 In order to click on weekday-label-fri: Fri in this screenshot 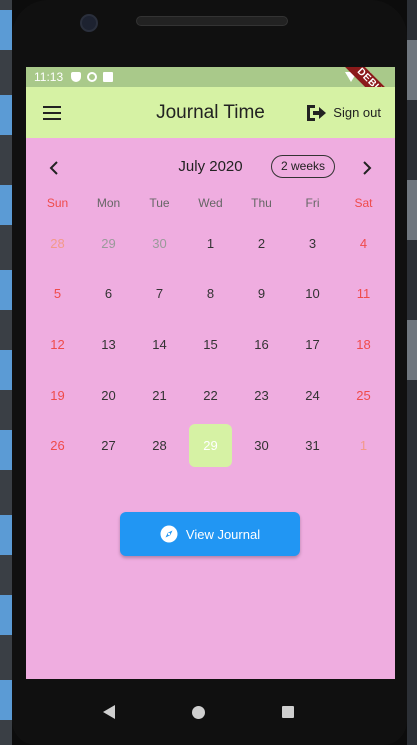, I will do `click(312, 203)`.